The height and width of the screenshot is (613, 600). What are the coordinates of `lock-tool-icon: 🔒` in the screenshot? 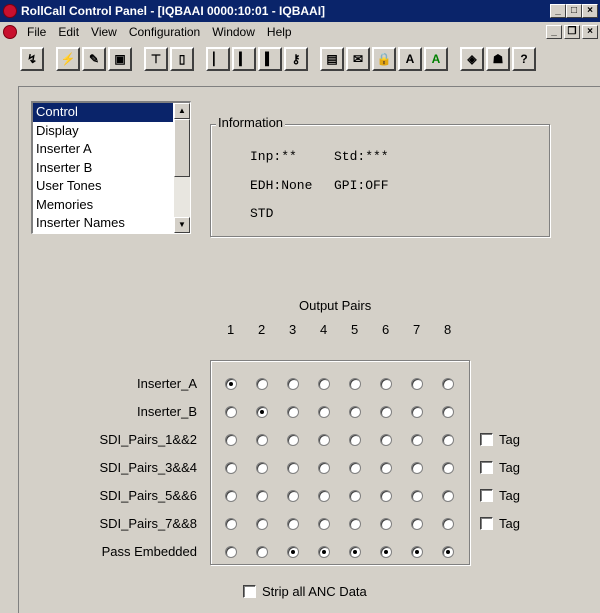 It's located at (384, 59).